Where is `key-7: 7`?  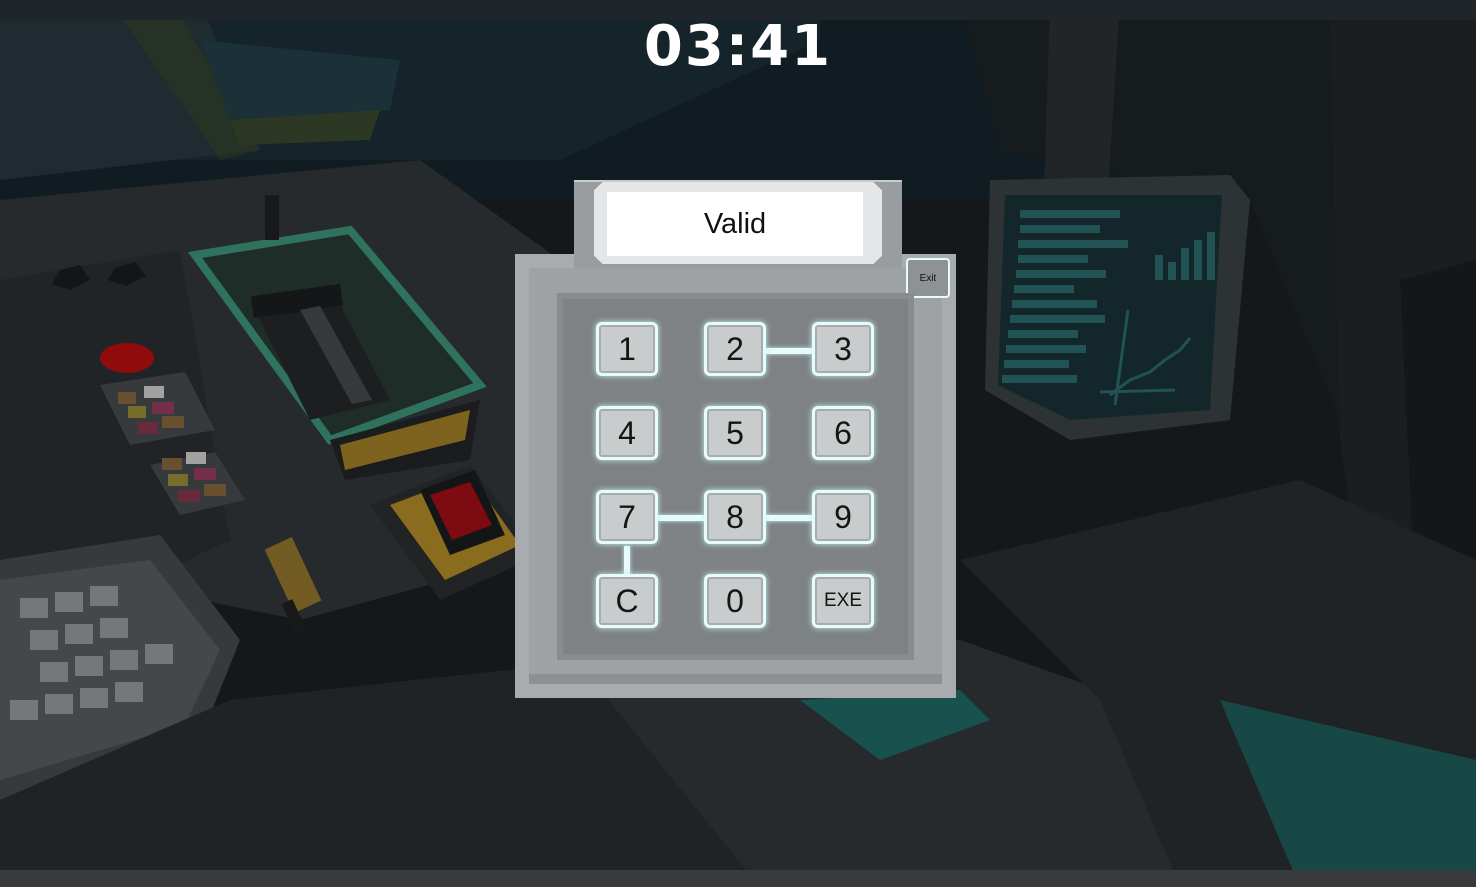 key-7: 7 is located at coordinates (627, 517).